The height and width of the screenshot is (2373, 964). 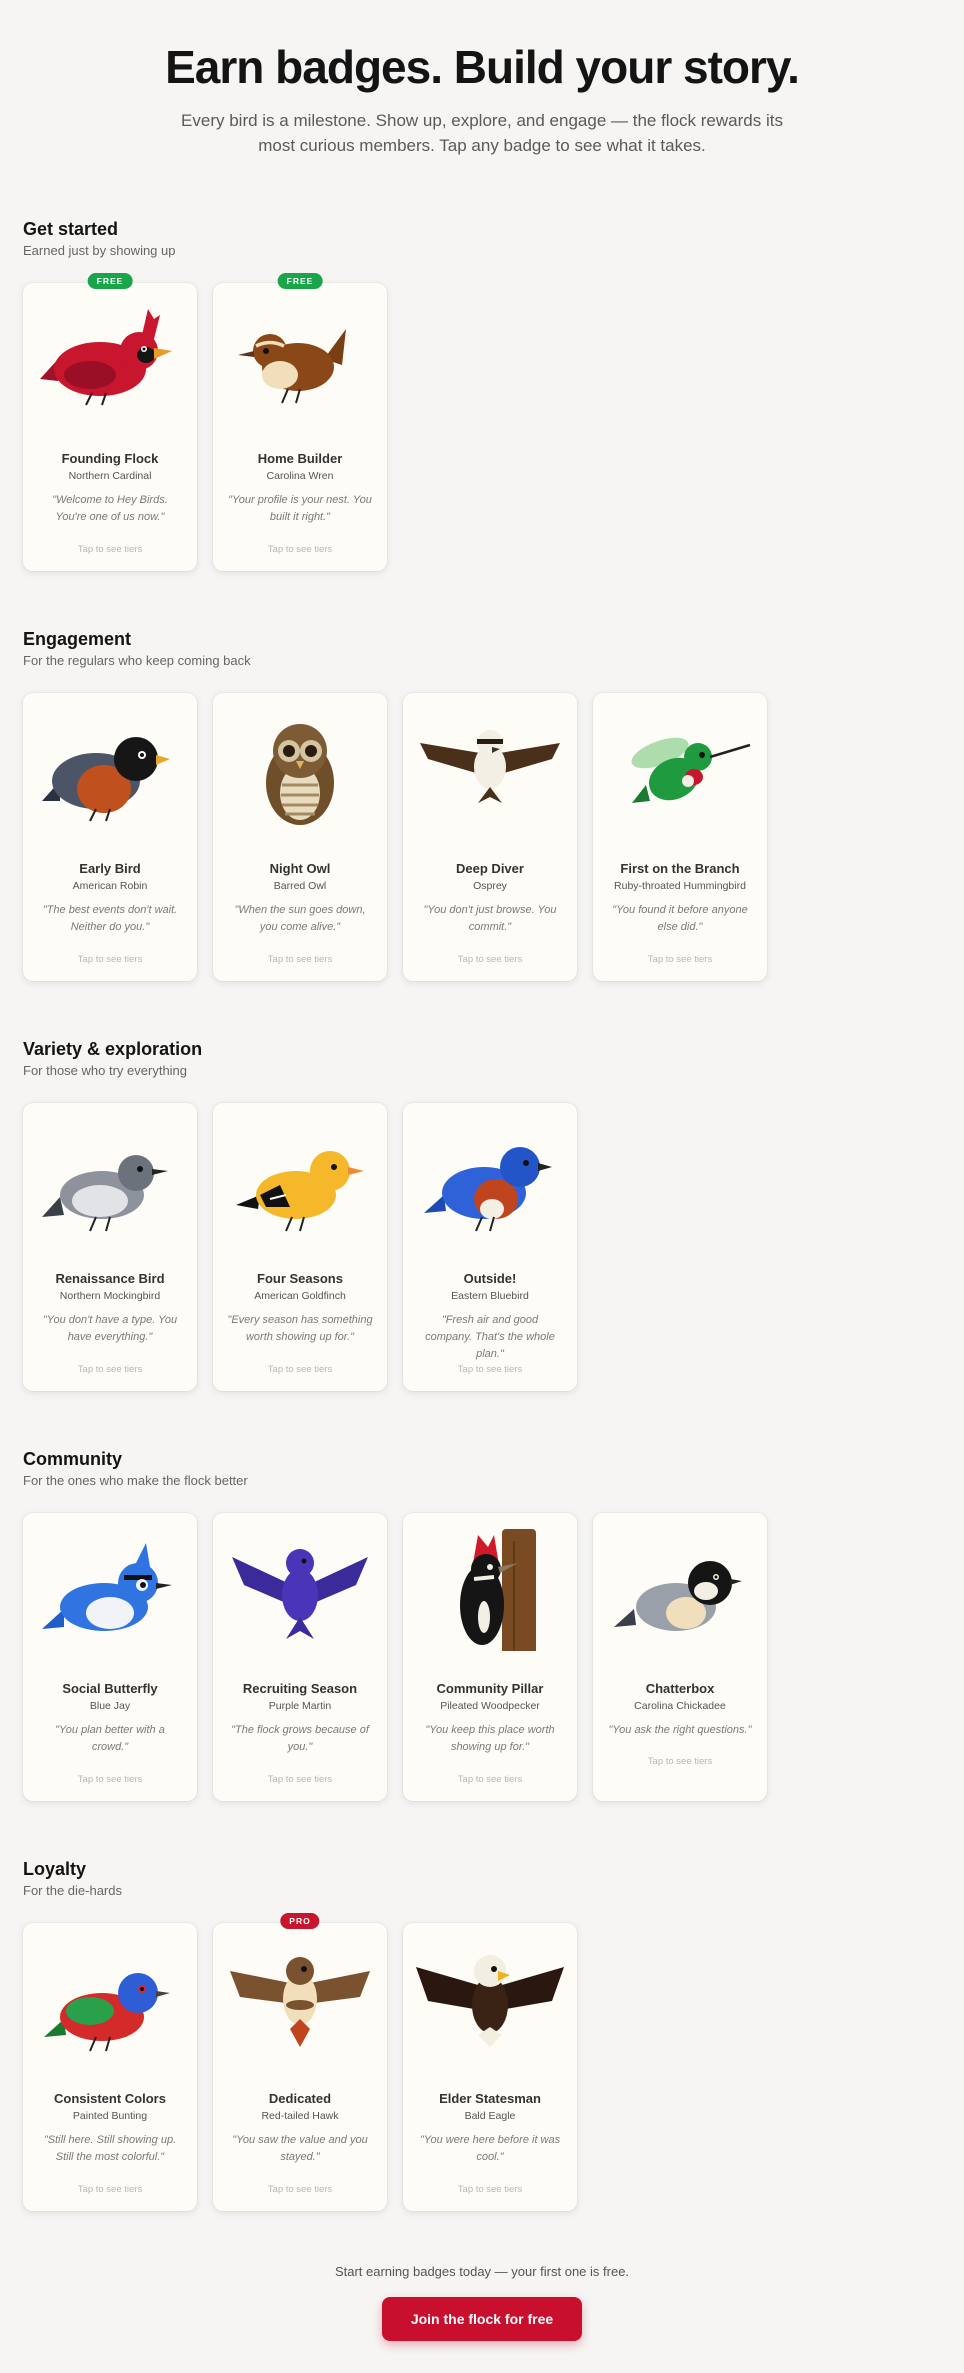 What do you see at coordinates (110, 1738) in the screenshot?
I see `badge-quote: "You plan better with a crowd."` at bounding box center [110, 1738].